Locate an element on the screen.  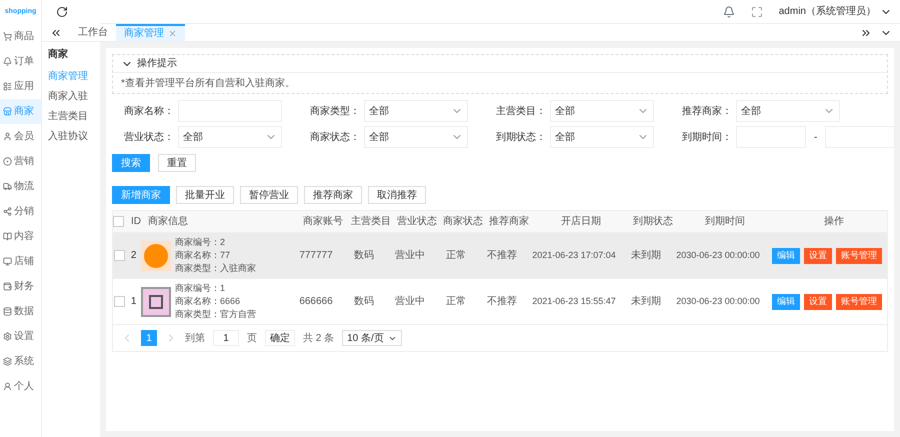
submenu-title: 商家 is located at coordinates (58, 54).